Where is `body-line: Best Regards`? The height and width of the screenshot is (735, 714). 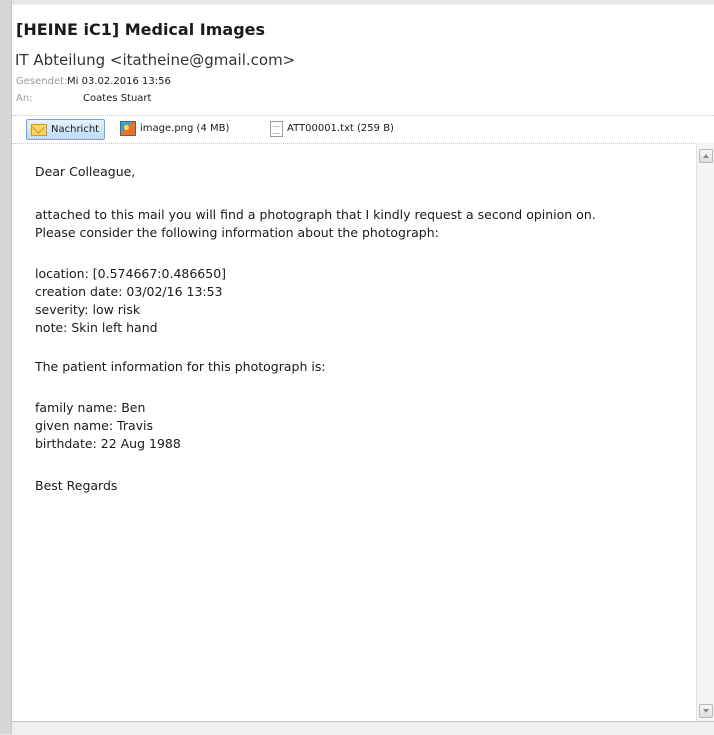 body-line: Best Regards is located at coordinates (76, 485).